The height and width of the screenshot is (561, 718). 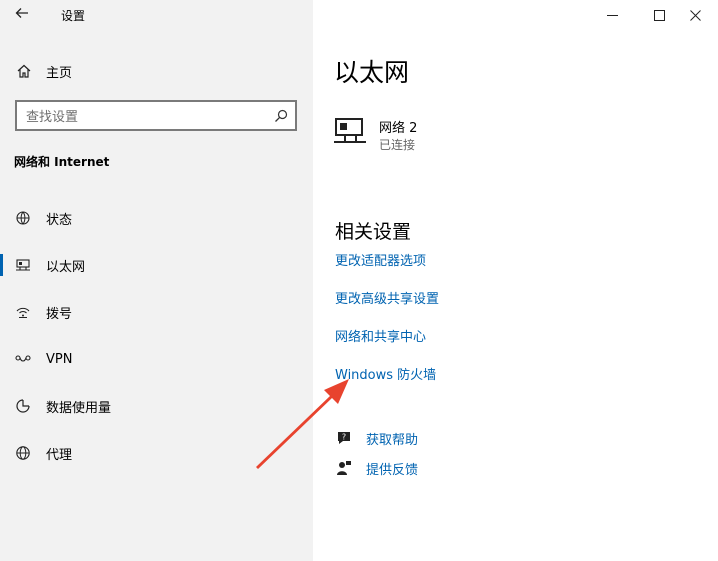 I want to click on close-button, so click(x=695, y=15).